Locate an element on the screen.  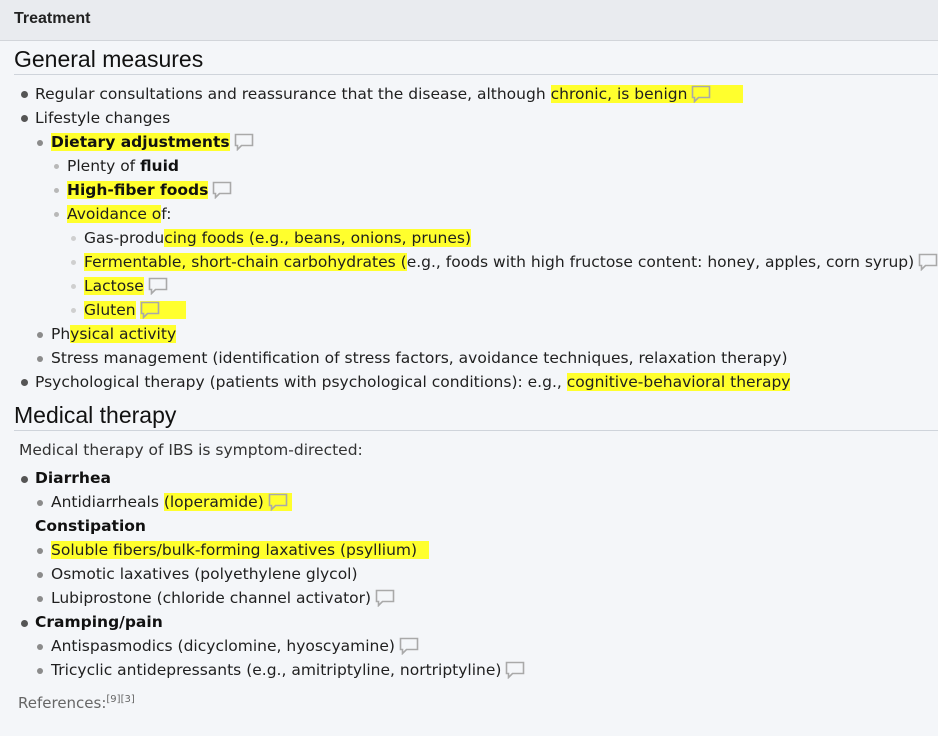
list-item-lifestyle: Lifestyle changes is located at coordinates (103, 118).